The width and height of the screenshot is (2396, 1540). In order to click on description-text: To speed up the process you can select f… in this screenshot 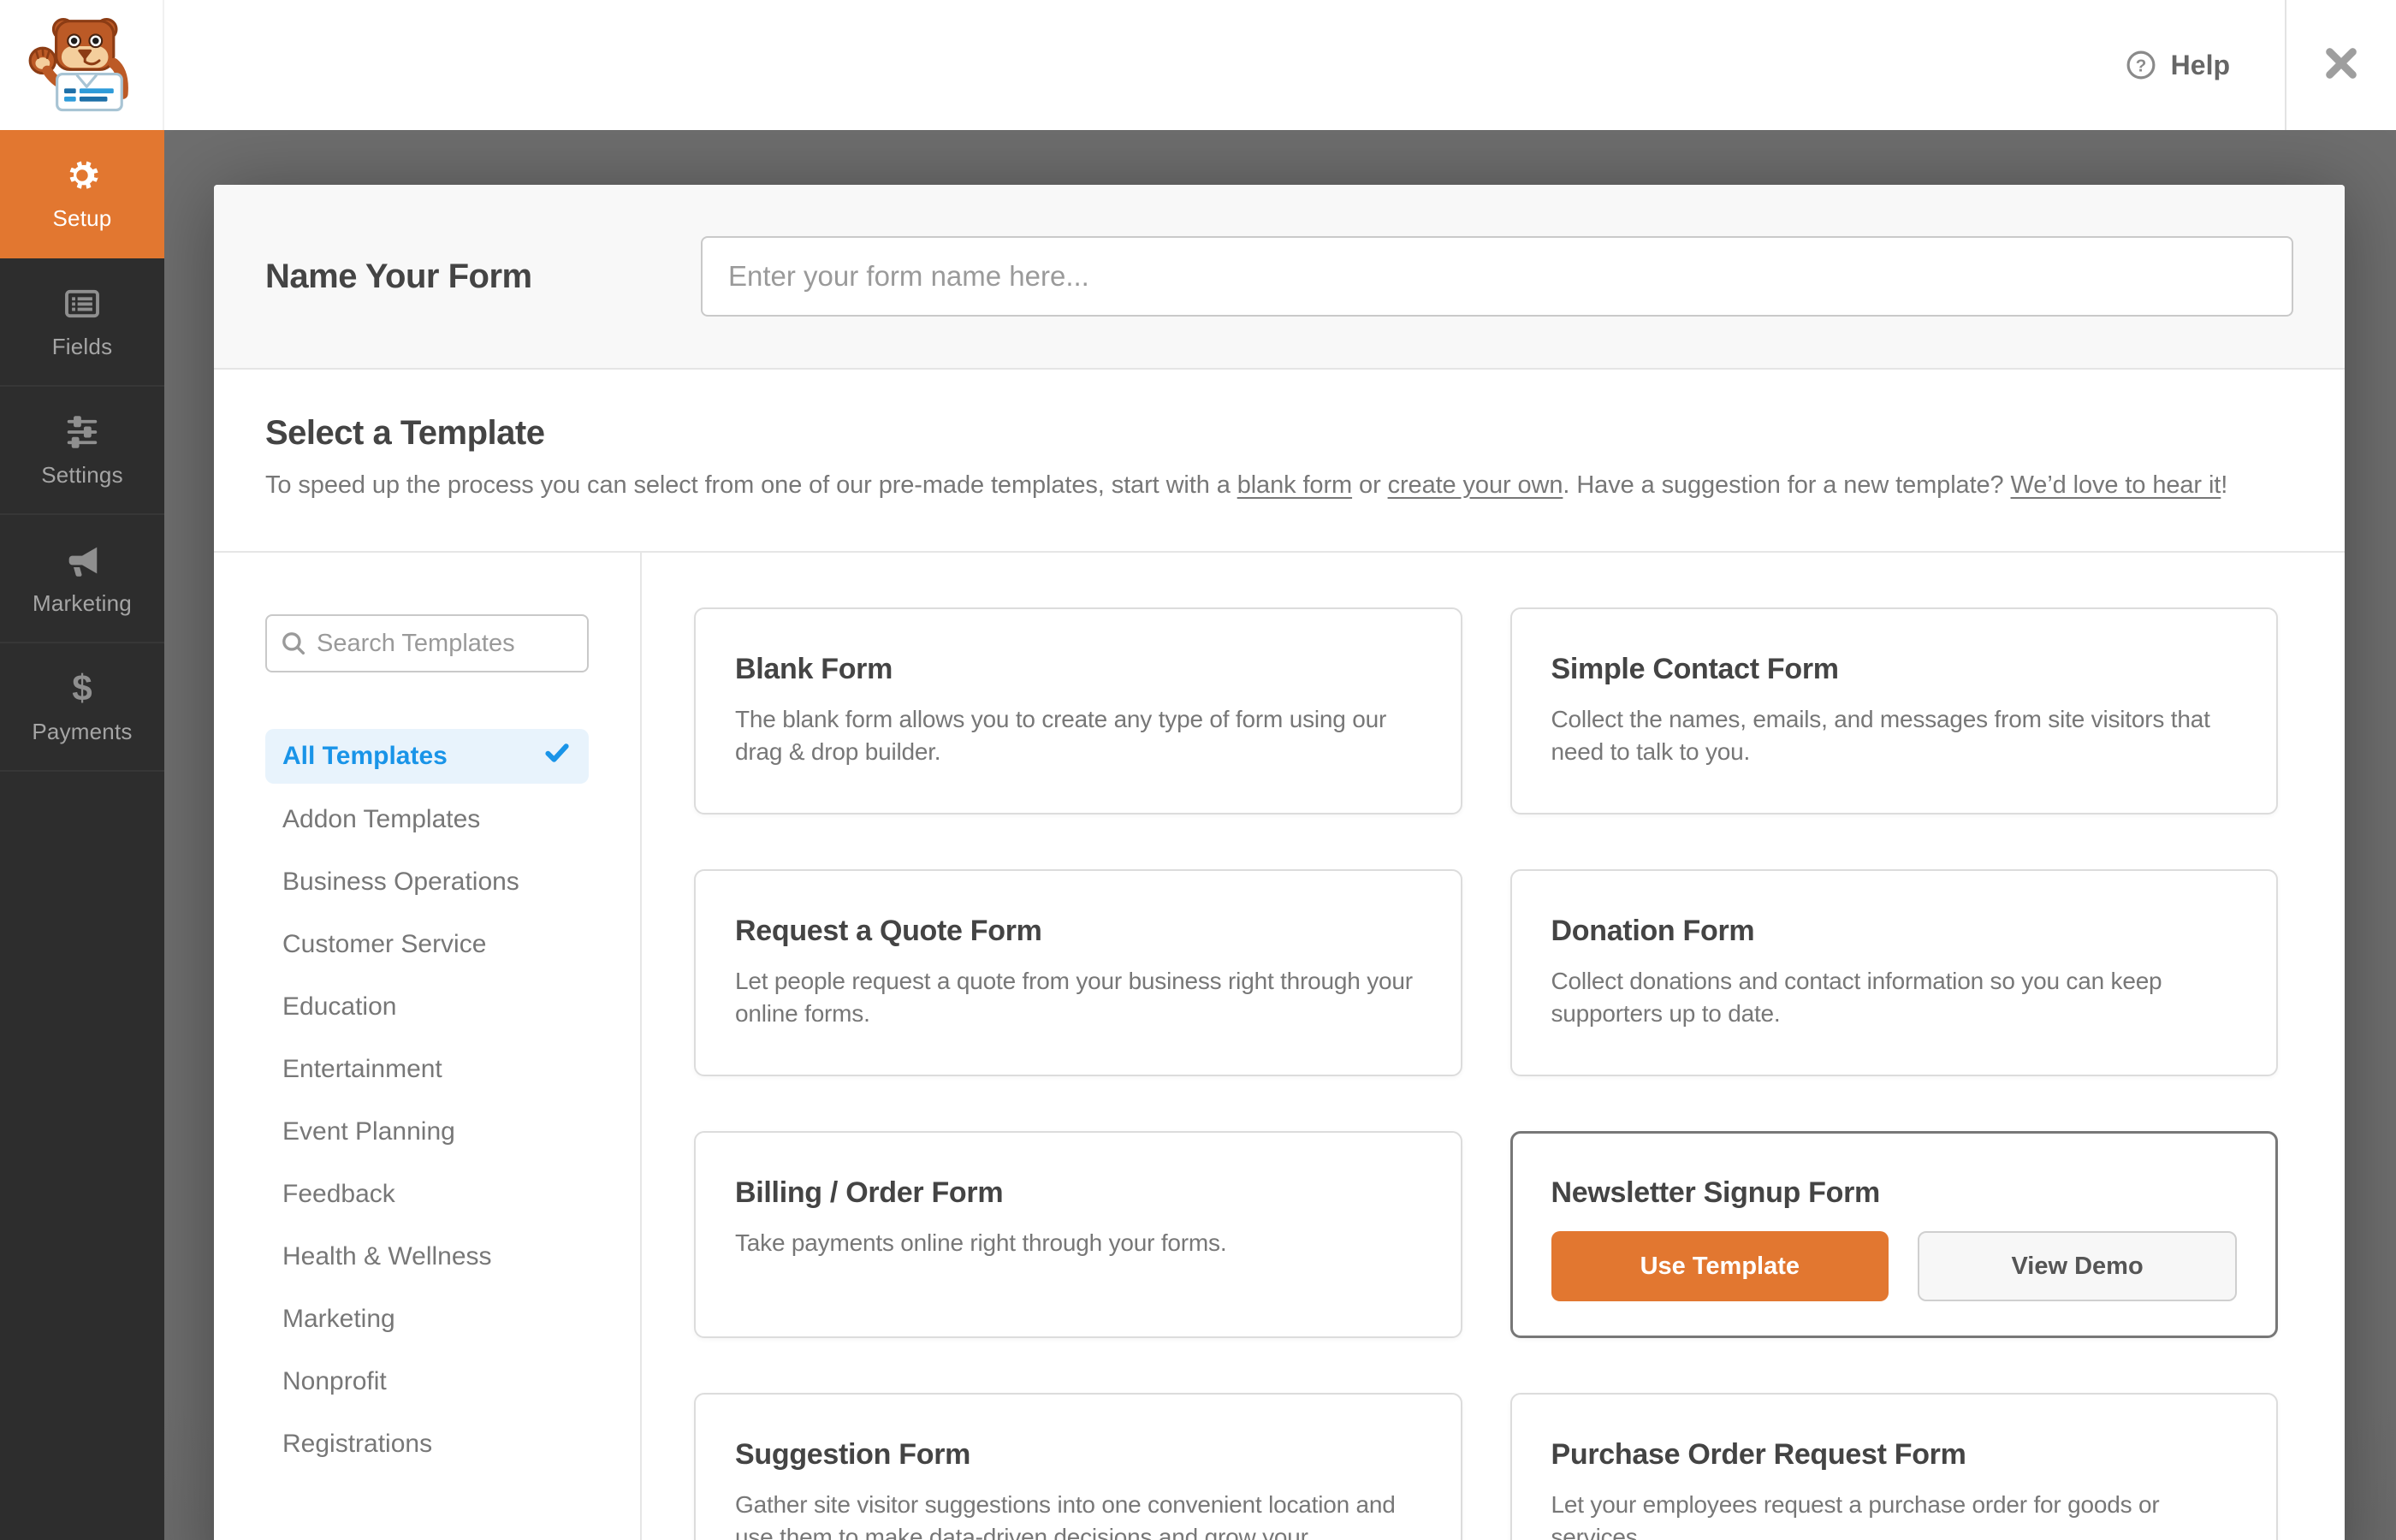, I will do `click(751, 485)`.